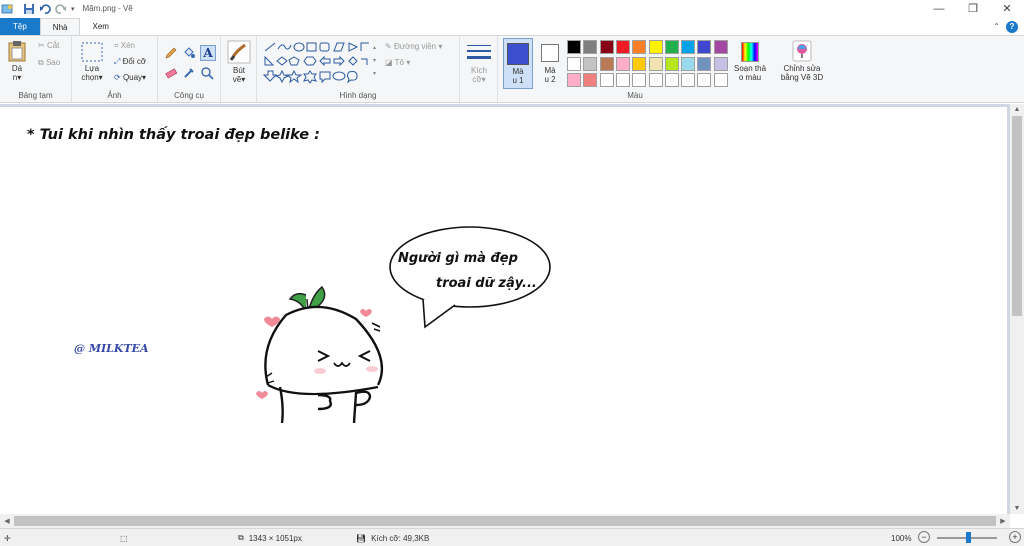 The width and height of the screenshot is (1024, 546). Describe the element at coordinates (207, 73) in the screenshot. I see `magnifier-icon` at that location.